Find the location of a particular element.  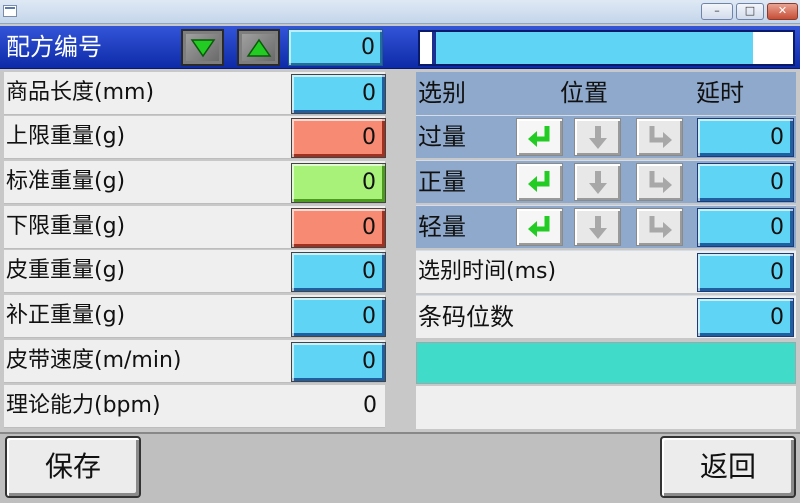

minimize-button: – is located at coordinates (717, 11).